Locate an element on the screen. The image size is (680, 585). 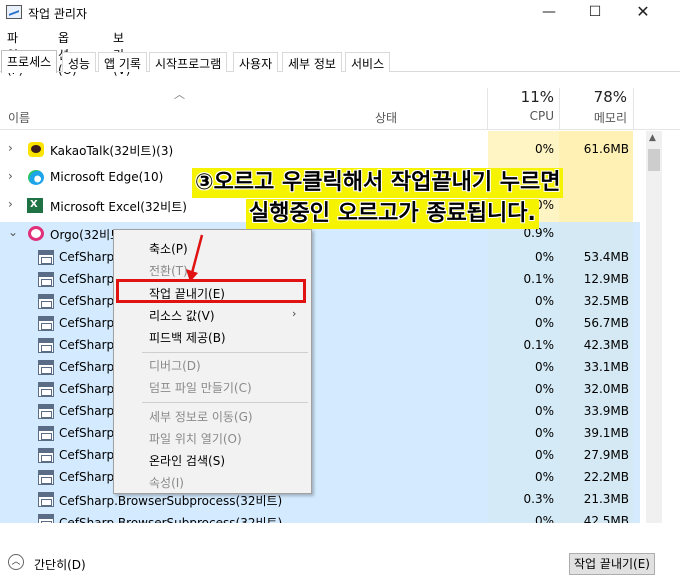
process-cpu: 0% is located at coordinates (544, 149).